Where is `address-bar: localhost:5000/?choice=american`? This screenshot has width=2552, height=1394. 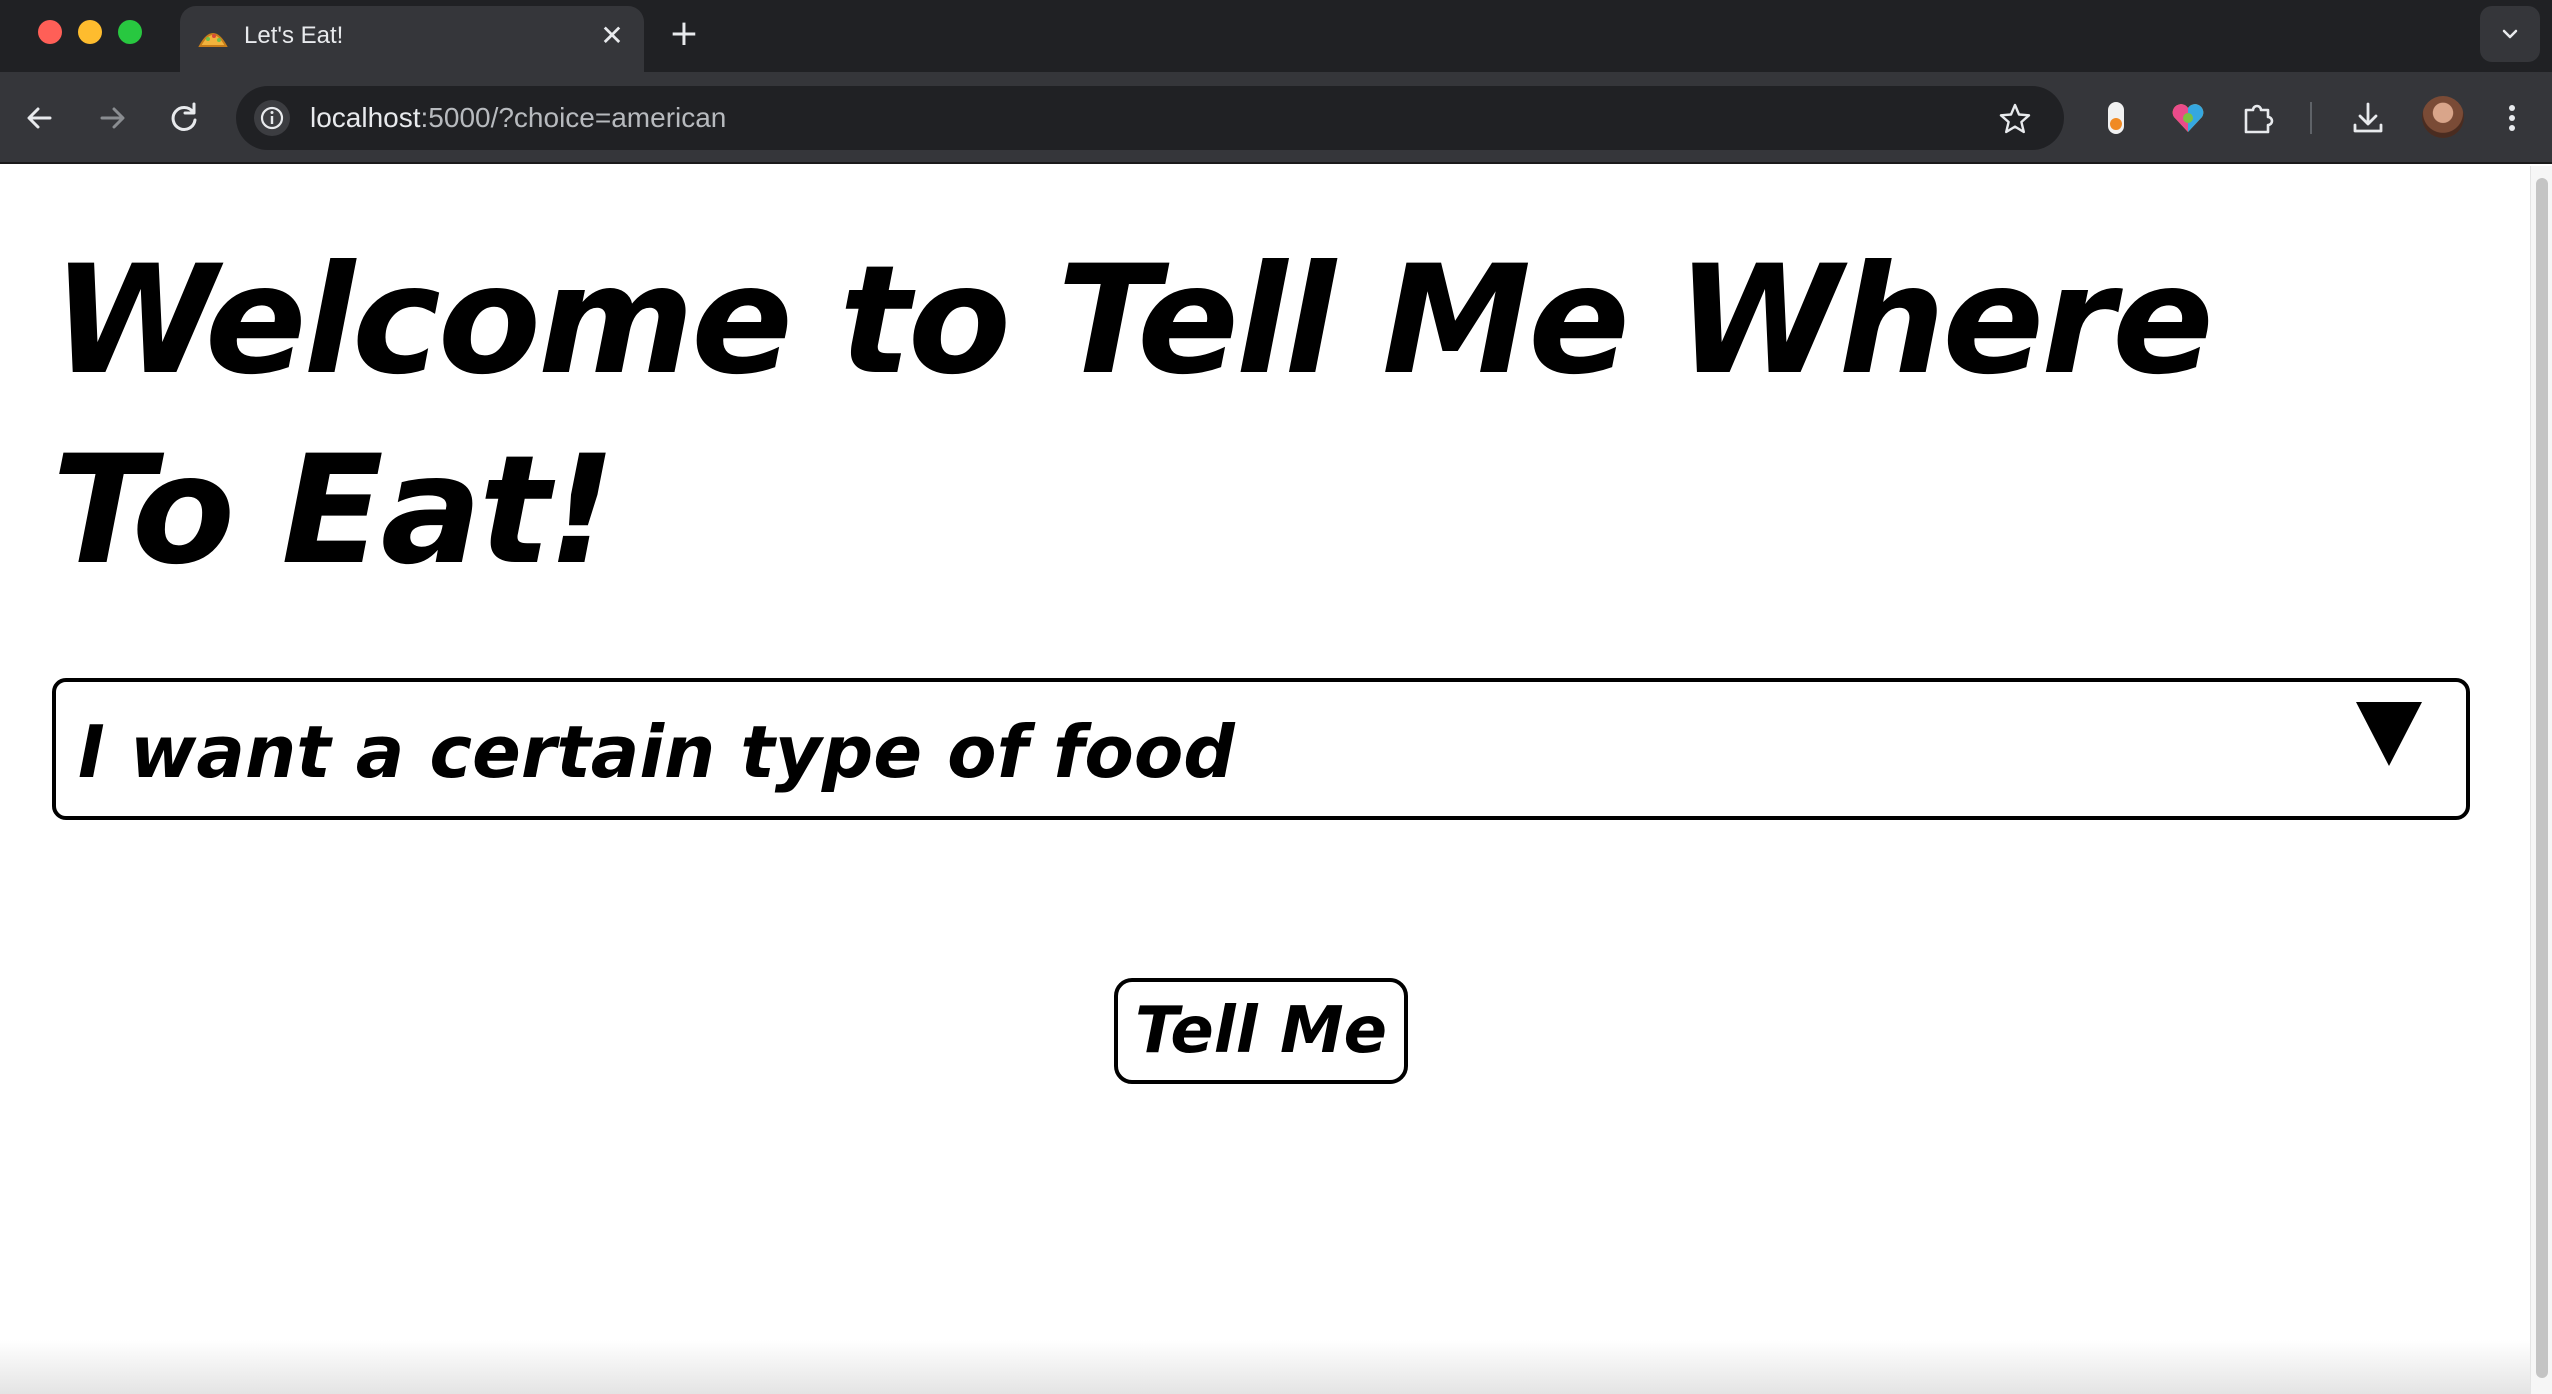 address-bar: localhost:5000/?choice=american is located at coordinates (1150, 118).